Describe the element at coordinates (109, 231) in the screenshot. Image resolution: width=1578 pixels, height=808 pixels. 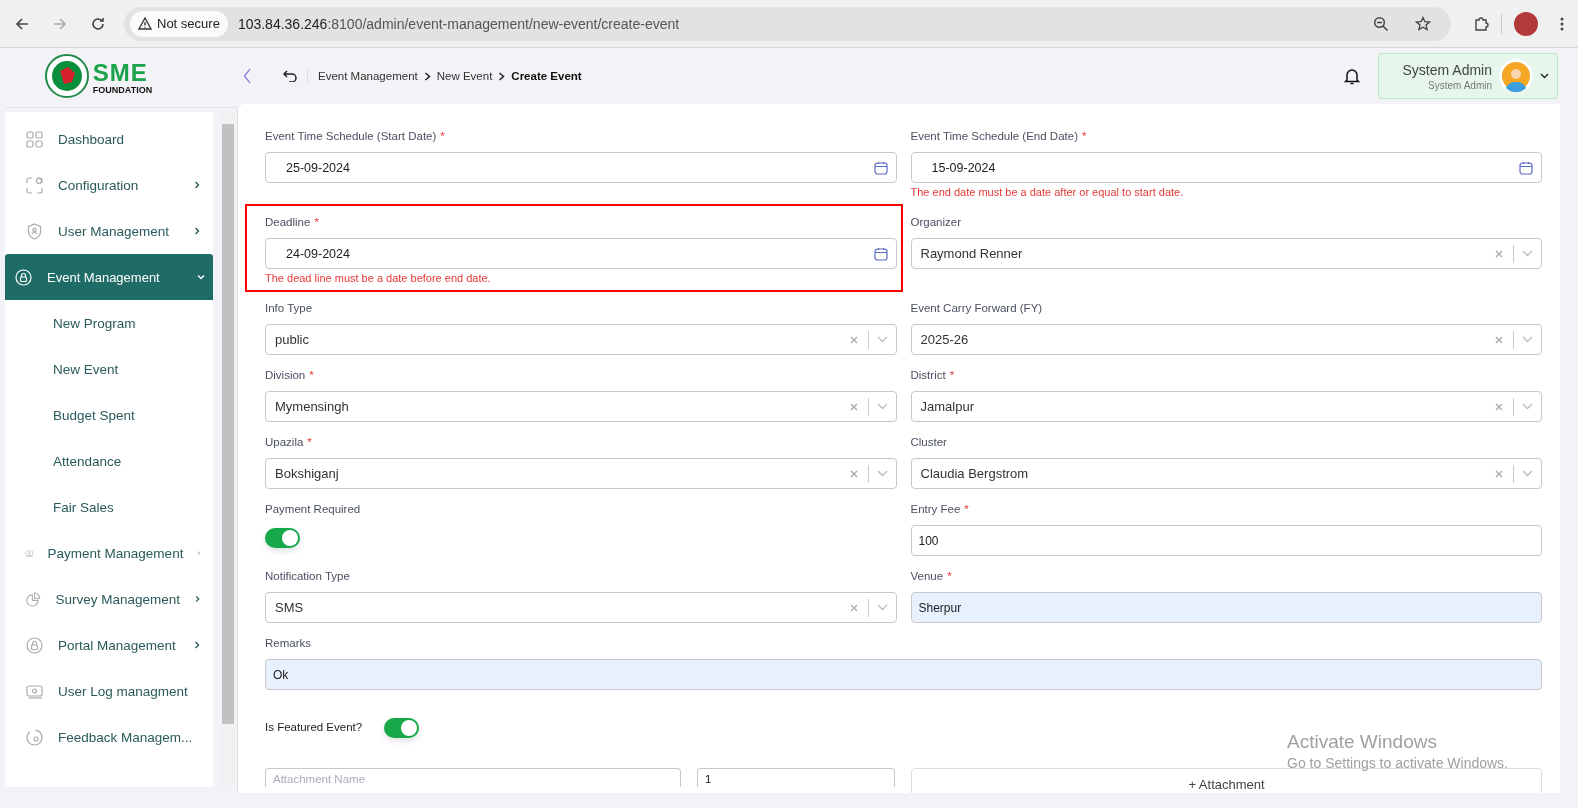
I see `sidebar-item: User Management` at that location.